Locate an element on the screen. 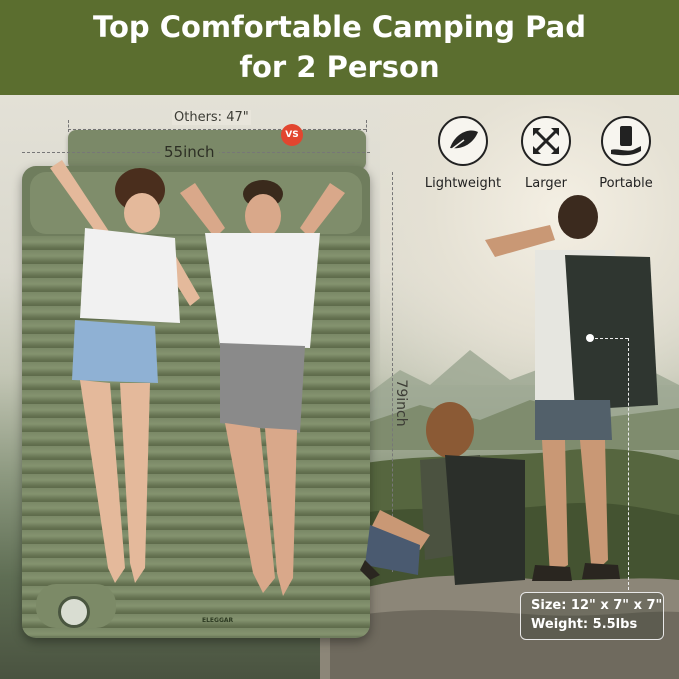 The height and width of the screenshot is (679, 679). others-width-label: Others: 47" is located at coordinates (211, 117).